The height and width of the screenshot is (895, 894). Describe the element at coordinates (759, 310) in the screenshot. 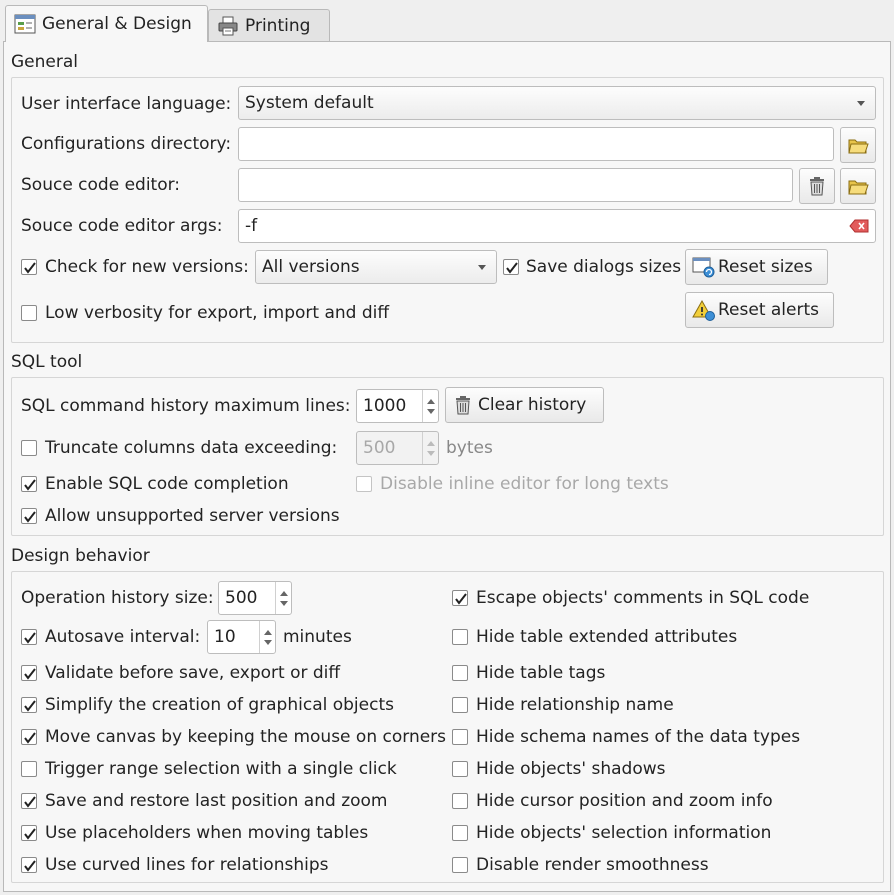

I see `reset-alerts-button: Reset alerts` at that location.